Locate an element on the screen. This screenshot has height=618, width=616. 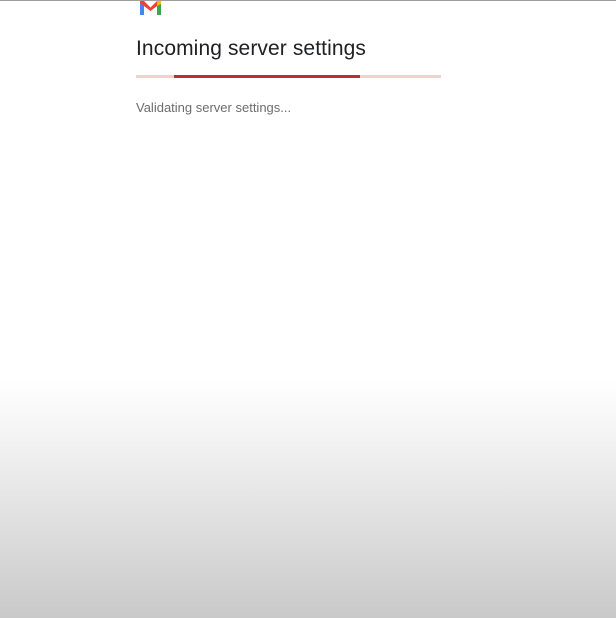
progress-bar is located at coordinates (288, 76).